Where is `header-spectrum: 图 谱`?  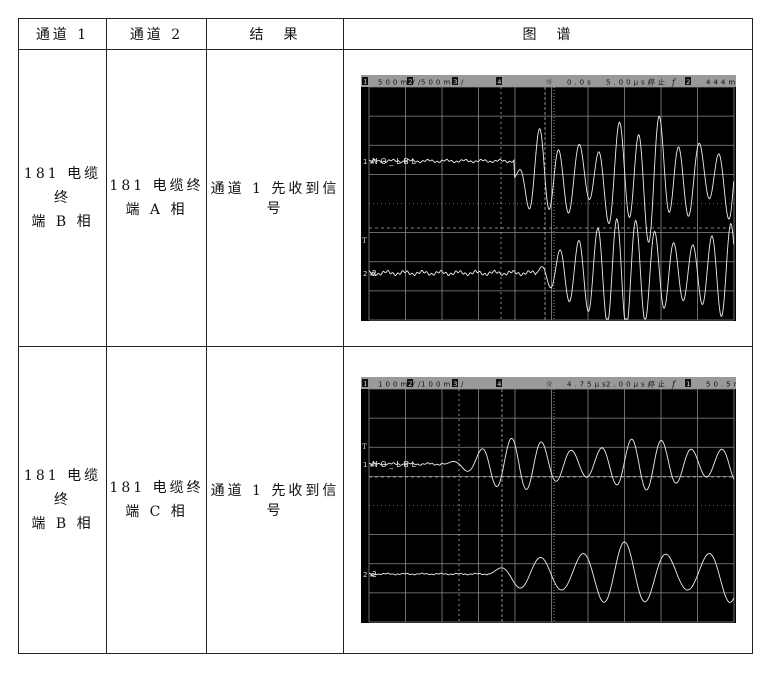
header-spectrum: 图 谱 is located at coordinates (548, 34).